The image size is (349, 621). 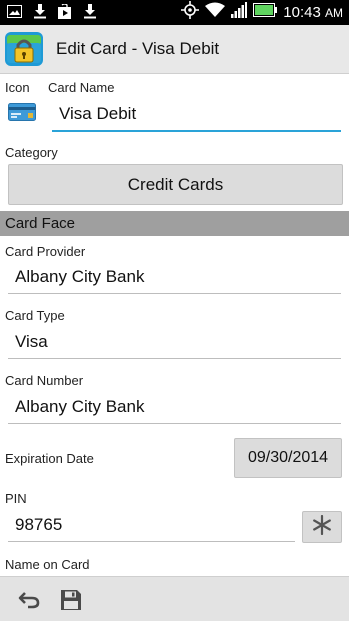 I want to click on clock-ampm: AM, so click(x=334, y=13).